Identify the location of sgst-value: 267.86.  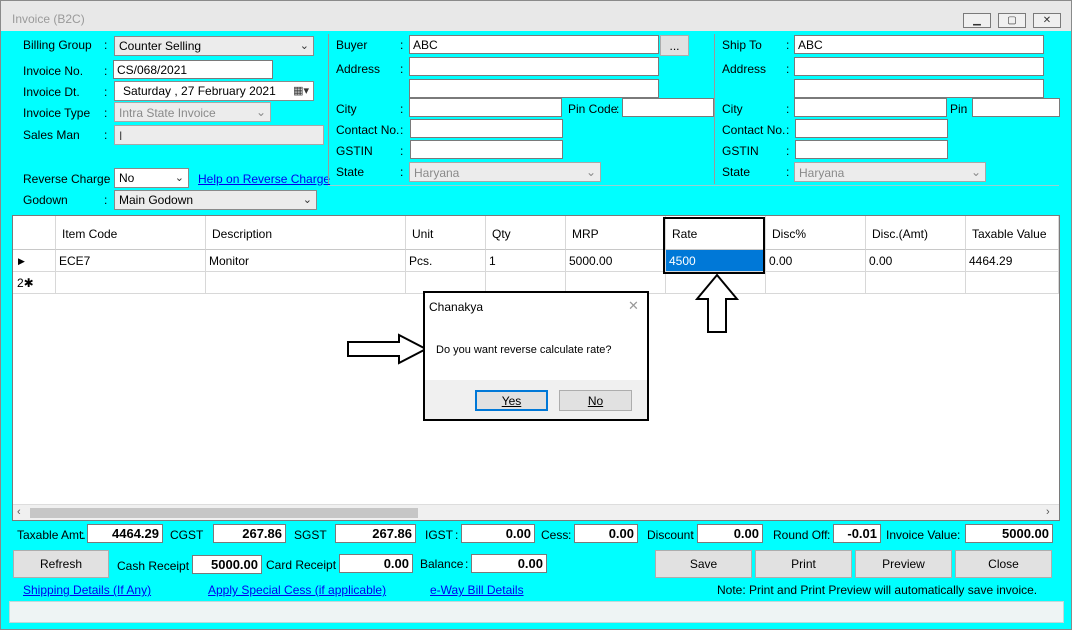
(375, 533).